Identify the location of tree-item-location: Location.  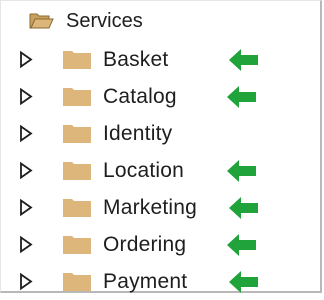
(162, 170).